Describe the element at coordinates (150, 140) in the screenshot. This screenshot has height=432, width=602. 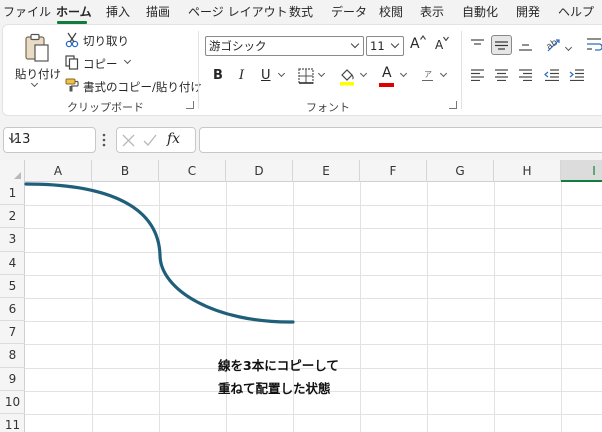
I see `enter-check-icon` at that location.